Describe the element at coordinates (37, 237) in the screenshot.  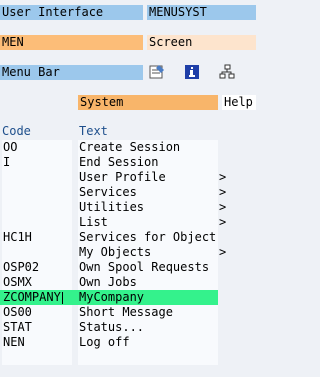
I see `code-cell: HC1H` at that location.